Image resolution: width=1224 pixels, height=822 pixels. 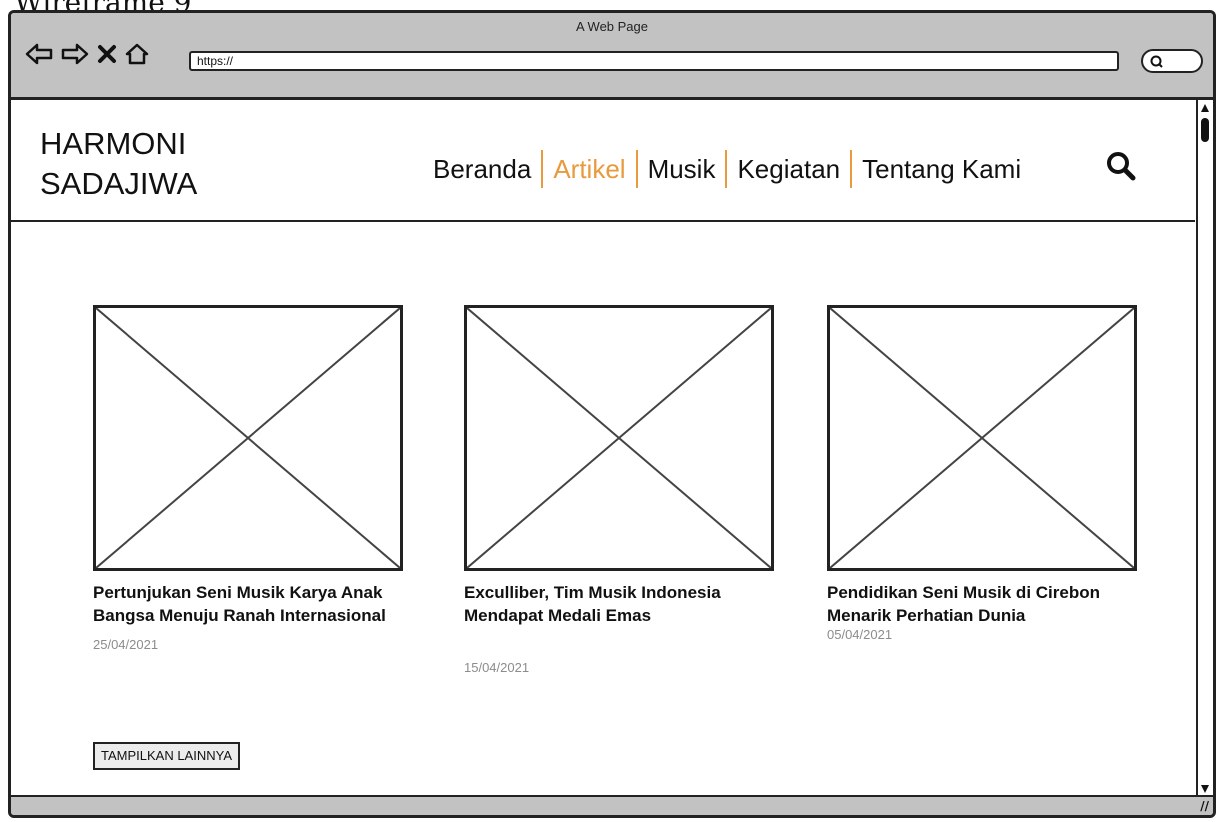 I want to click on status-bar: //, so click(x=612, y=805).